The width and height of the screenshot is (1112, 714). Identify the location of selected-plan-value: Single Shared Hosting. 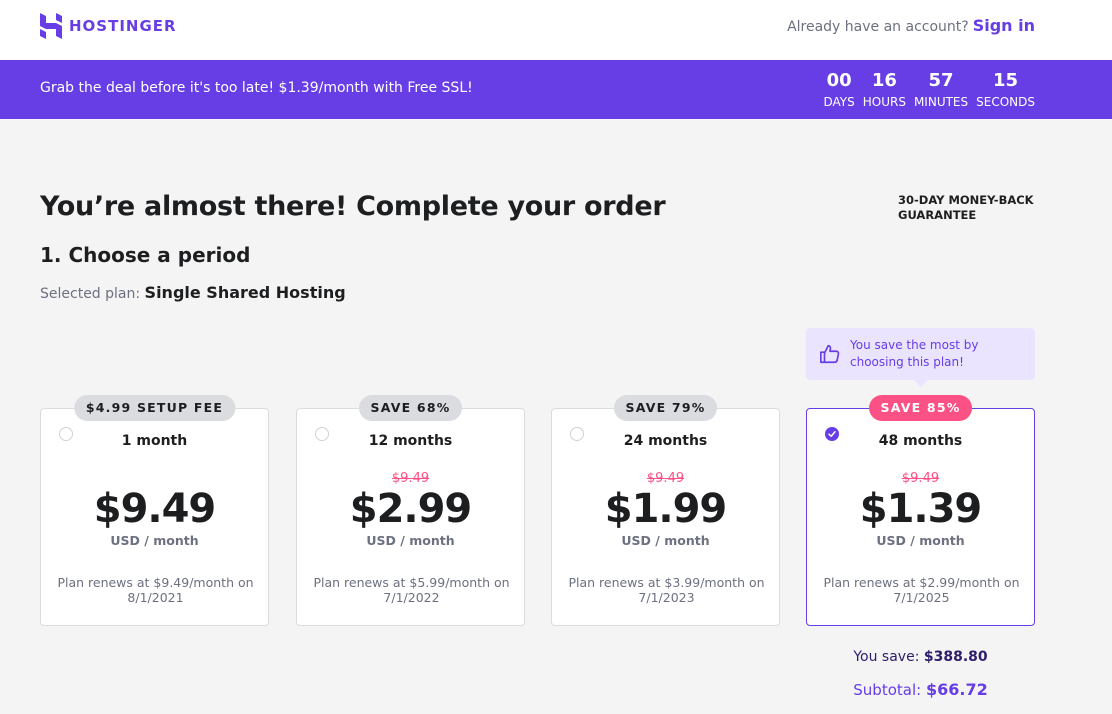
(245, 292).